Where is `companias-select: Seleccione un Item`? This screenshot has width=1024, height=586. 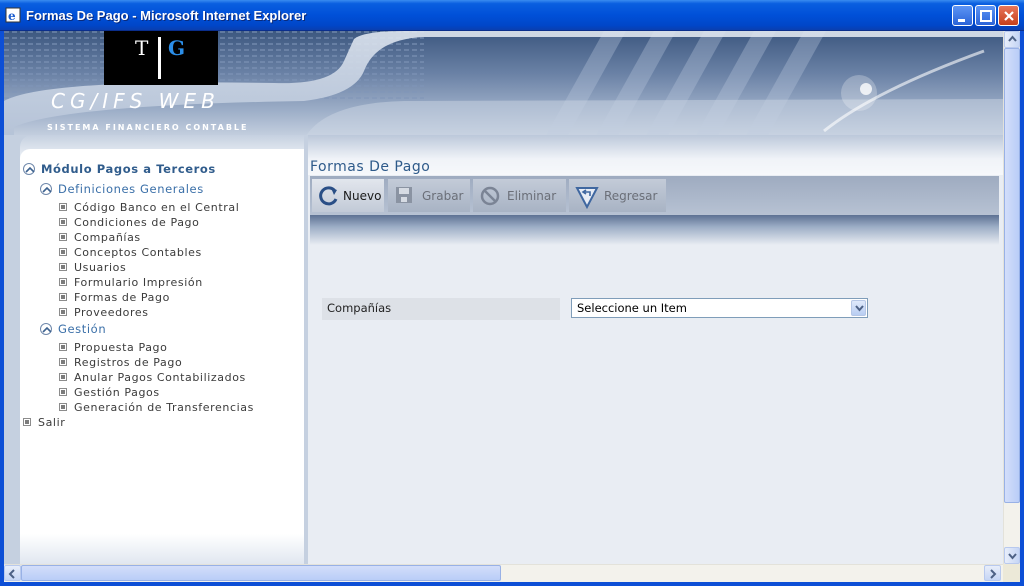
companias-select: Seleccione un Item is located at coordinates (719, 308).